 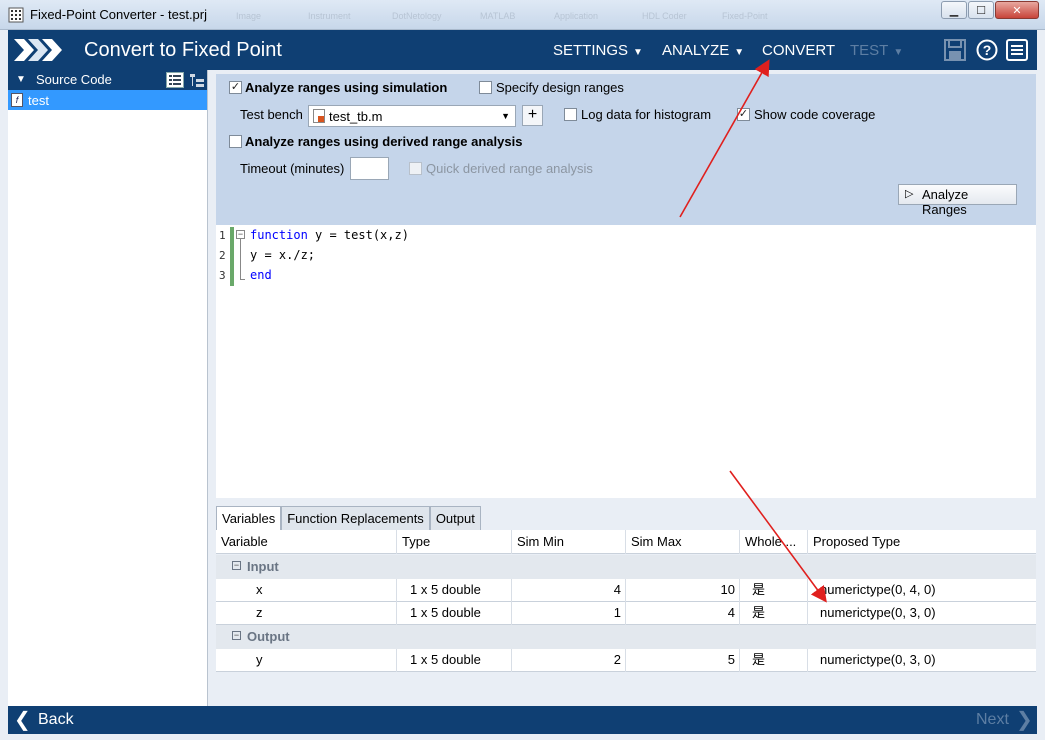 I want to click on test-bench-label: Test bench, so click(x=271, y=114).